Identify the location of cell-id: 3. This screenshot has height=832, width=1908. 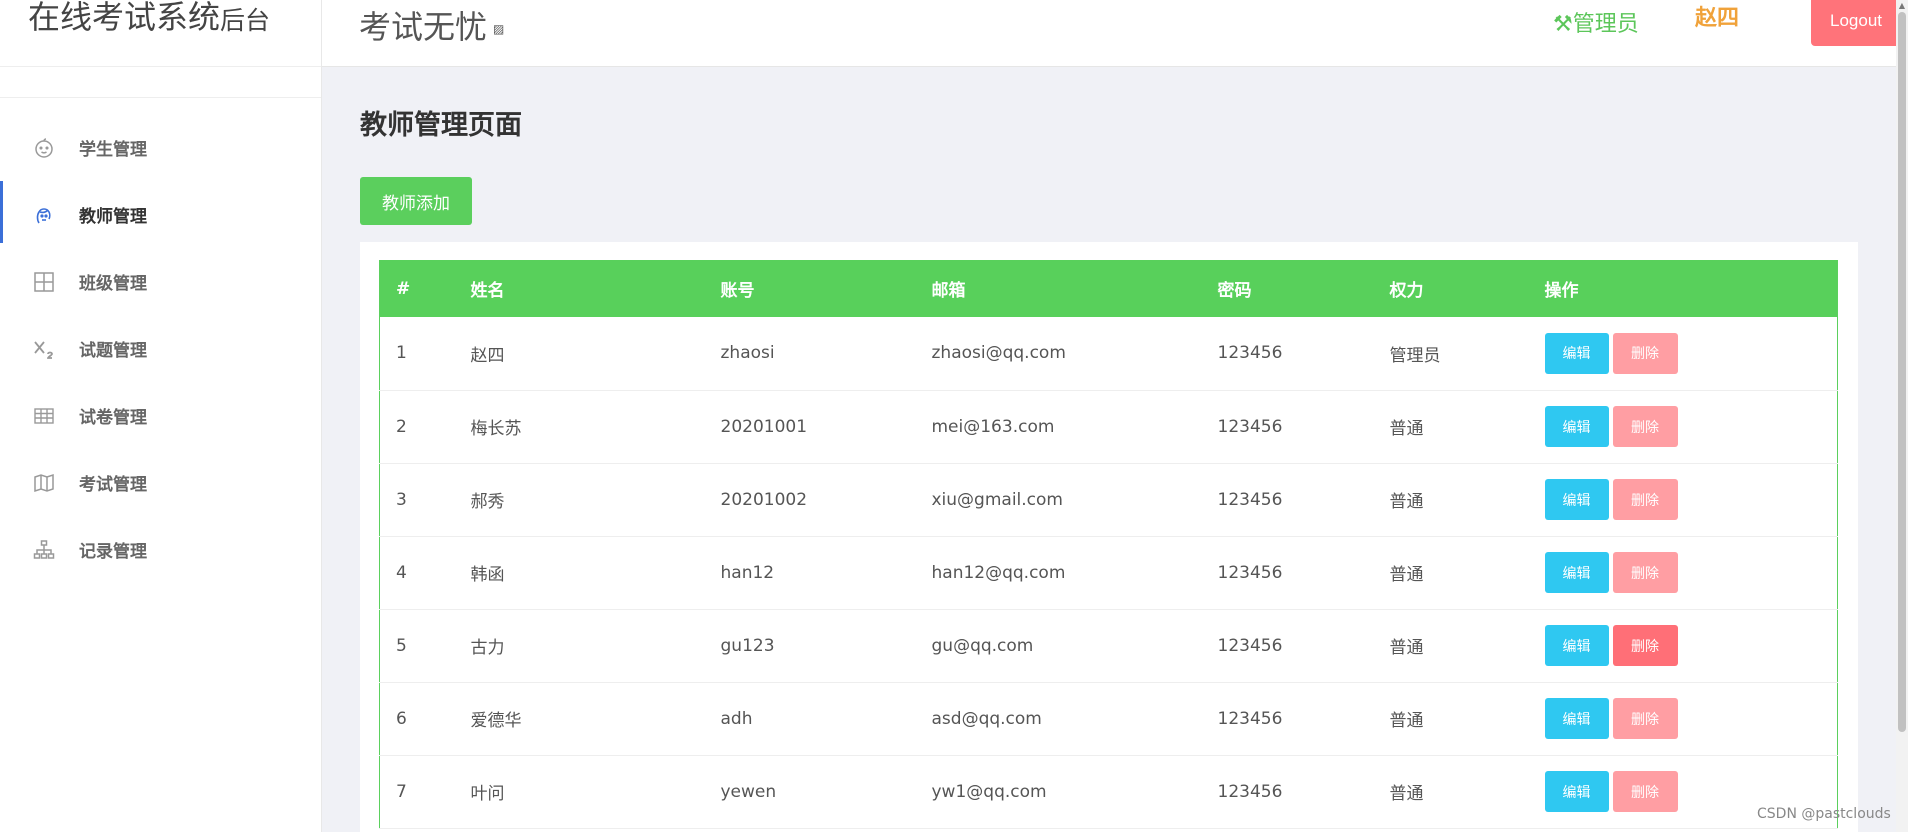
(401, 499).